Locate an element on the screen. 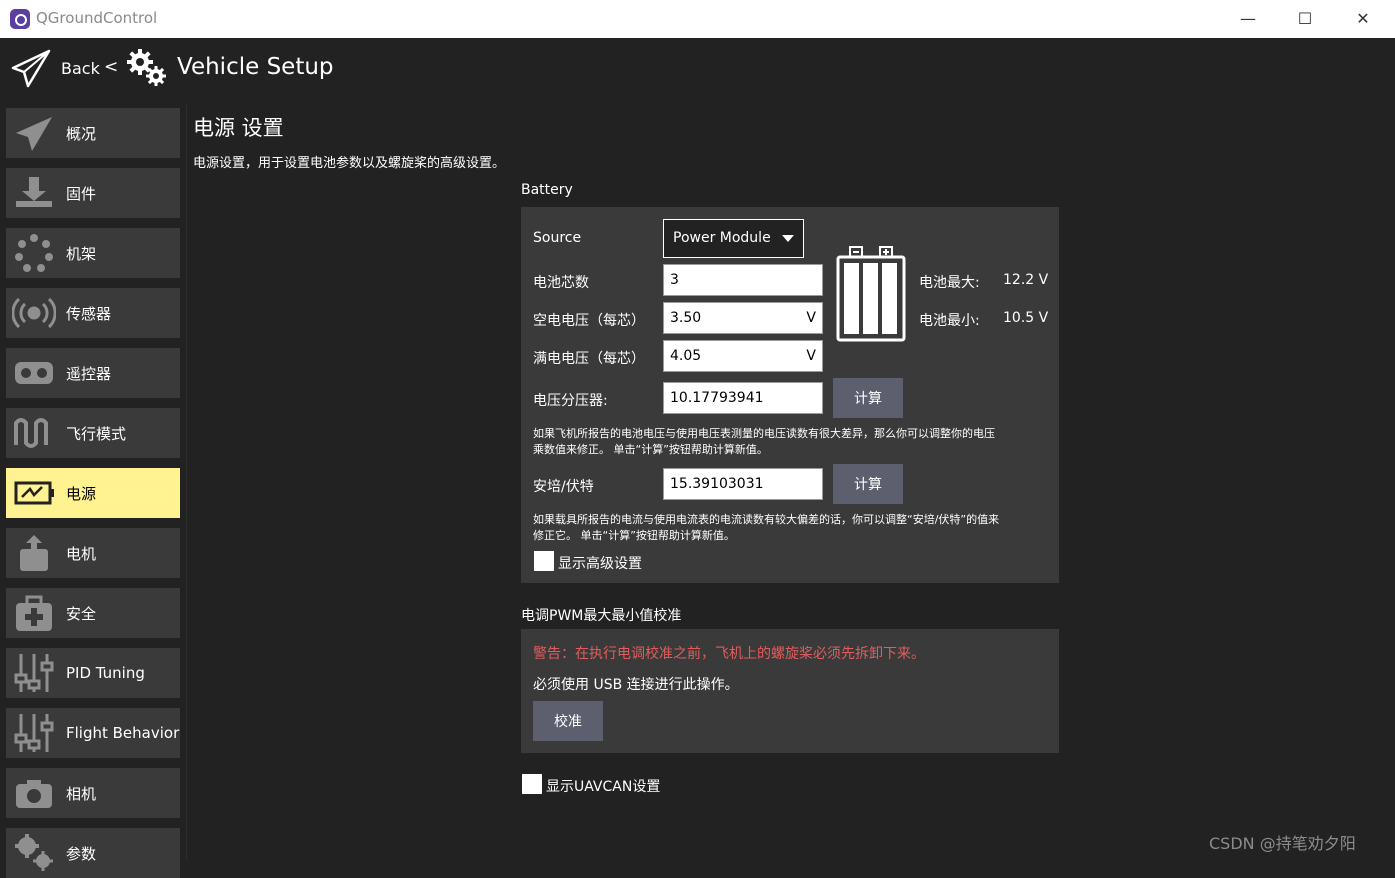 This screenshot has height=878, width=1395. sidebar-item-label: 电源 is located at coordinates (81, 493).